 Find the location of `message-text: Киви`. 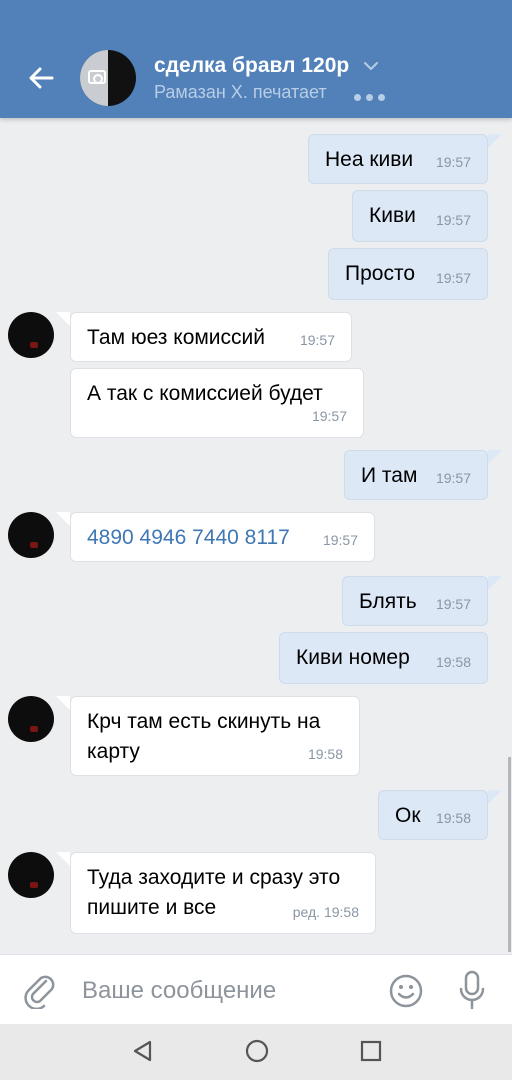

message-text: Киви is located at coordinates (392, 215).